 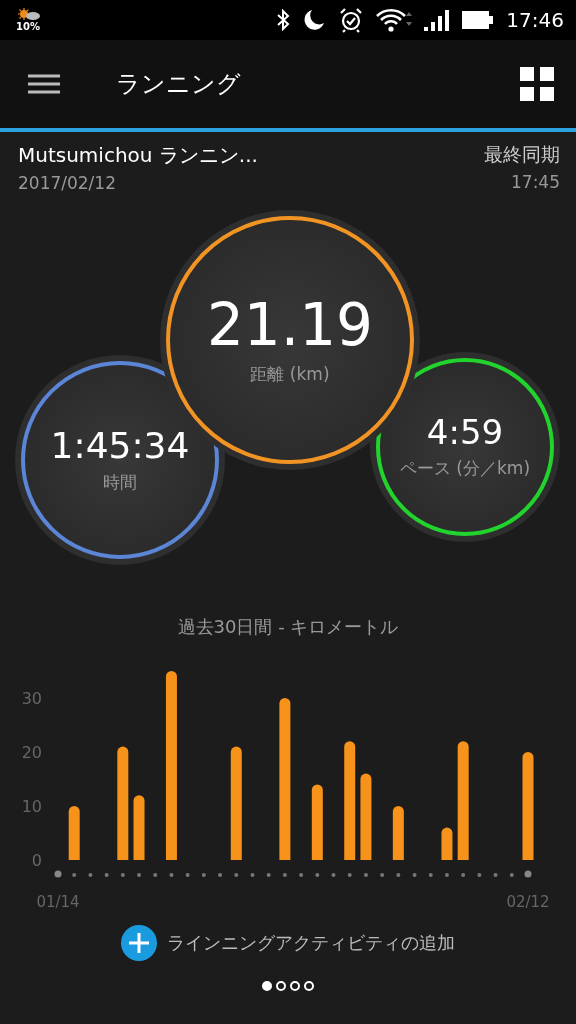 I want to click on stat-value: 4:59, so click(x=465, y=432).